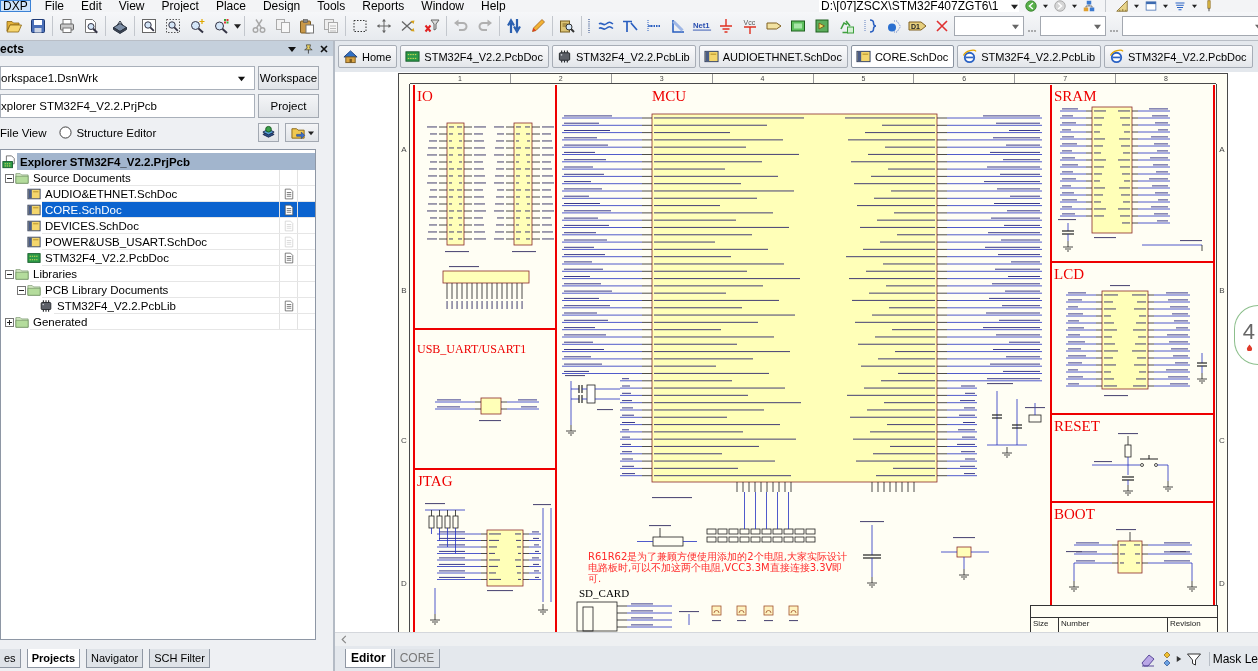  What do you see at coordinates (298, 132) in the screenshot?
I see `folder-arrow-icon` at bounding box center [298, 132].